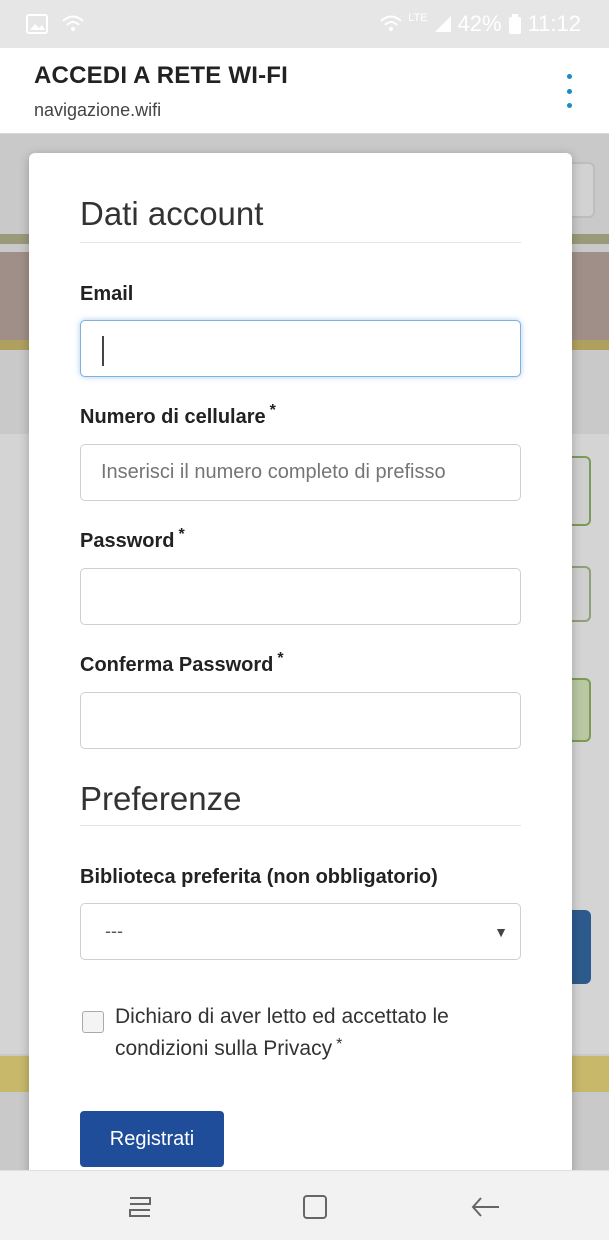 The height and width of the screenshot is (1240, 609). I want to click on library-select: --- ▼, so click(300, 931).